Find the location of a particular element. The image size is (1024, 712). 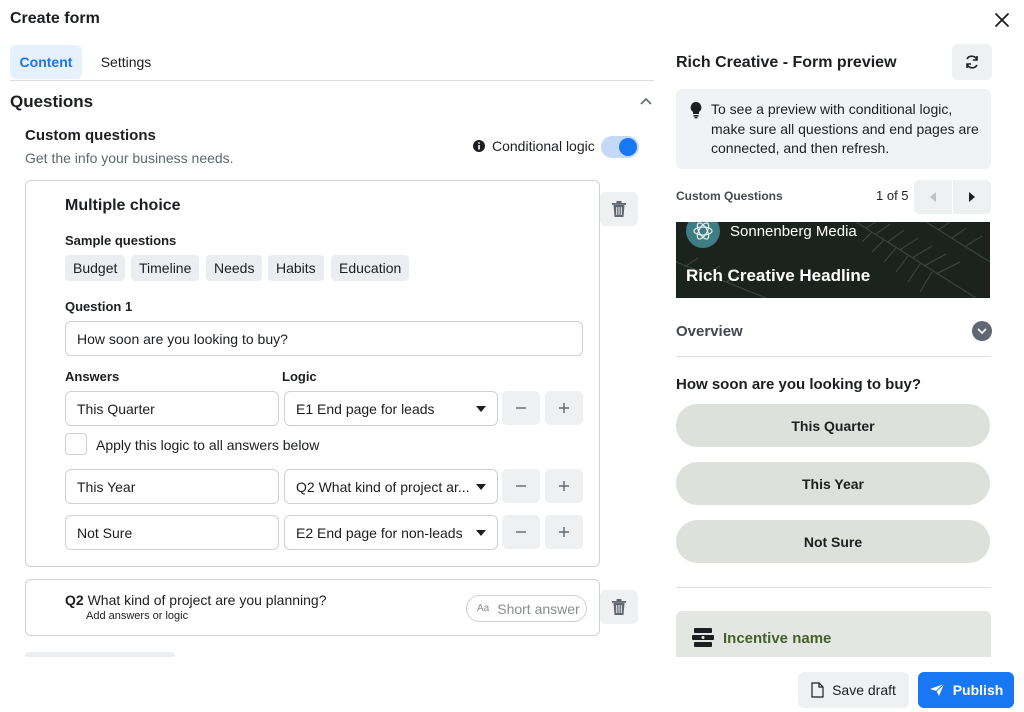

tab-settings-label: Settings is located at coordinates (126, 62).